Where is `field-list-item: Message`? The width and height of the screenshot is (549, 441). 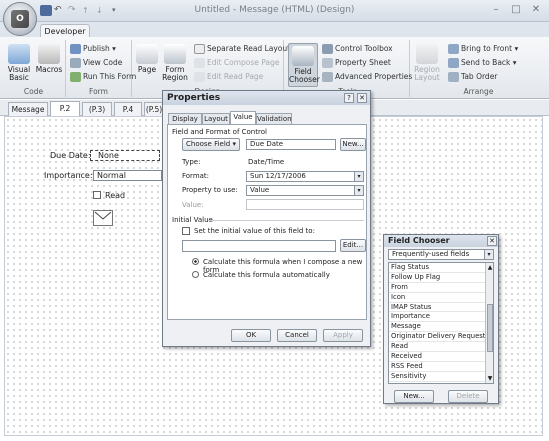
field-list-item: Message is located at coordinates (441, 327).